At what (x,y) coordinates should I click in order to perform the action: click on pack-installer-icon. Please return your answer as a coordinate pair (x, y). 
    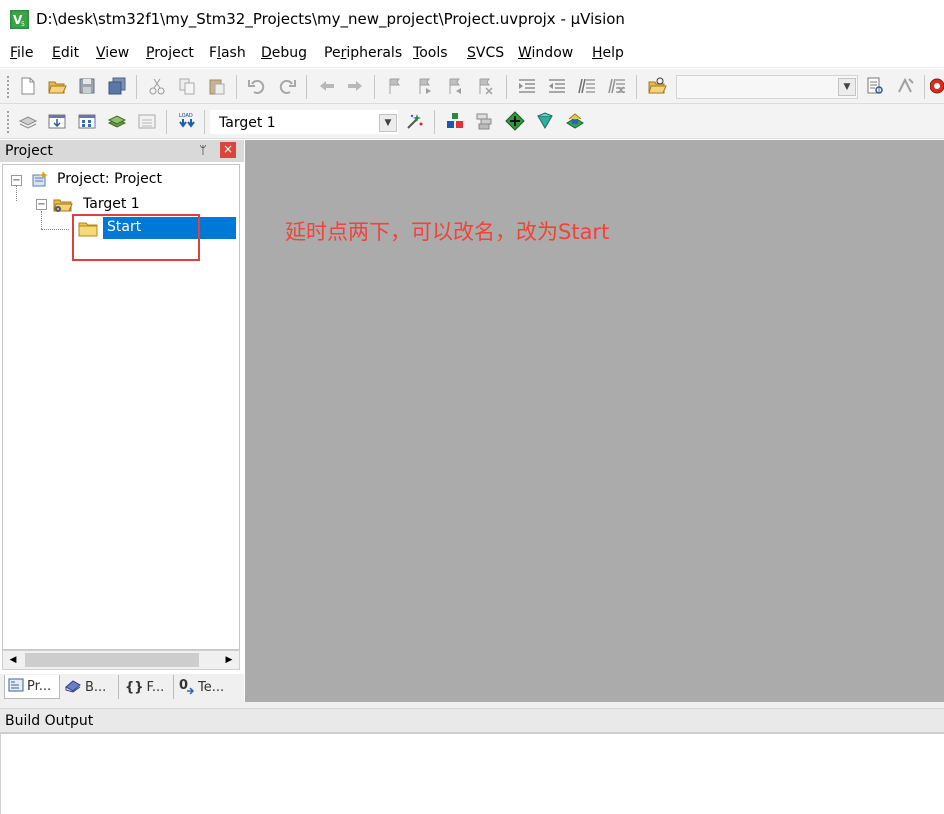
    Looking at the image, I should click on (545, 121).